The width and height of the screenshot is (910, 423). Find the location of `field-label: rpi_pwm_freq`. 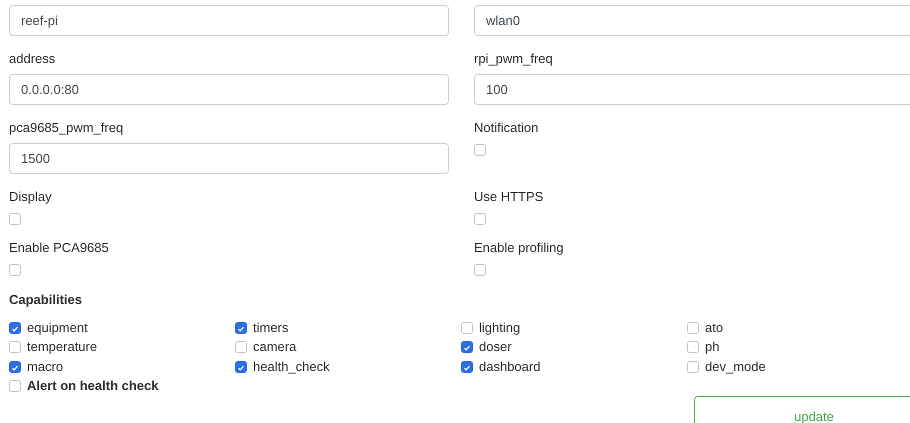

field-label: rpi_pwm_freq is located at coordinates (513, 59).